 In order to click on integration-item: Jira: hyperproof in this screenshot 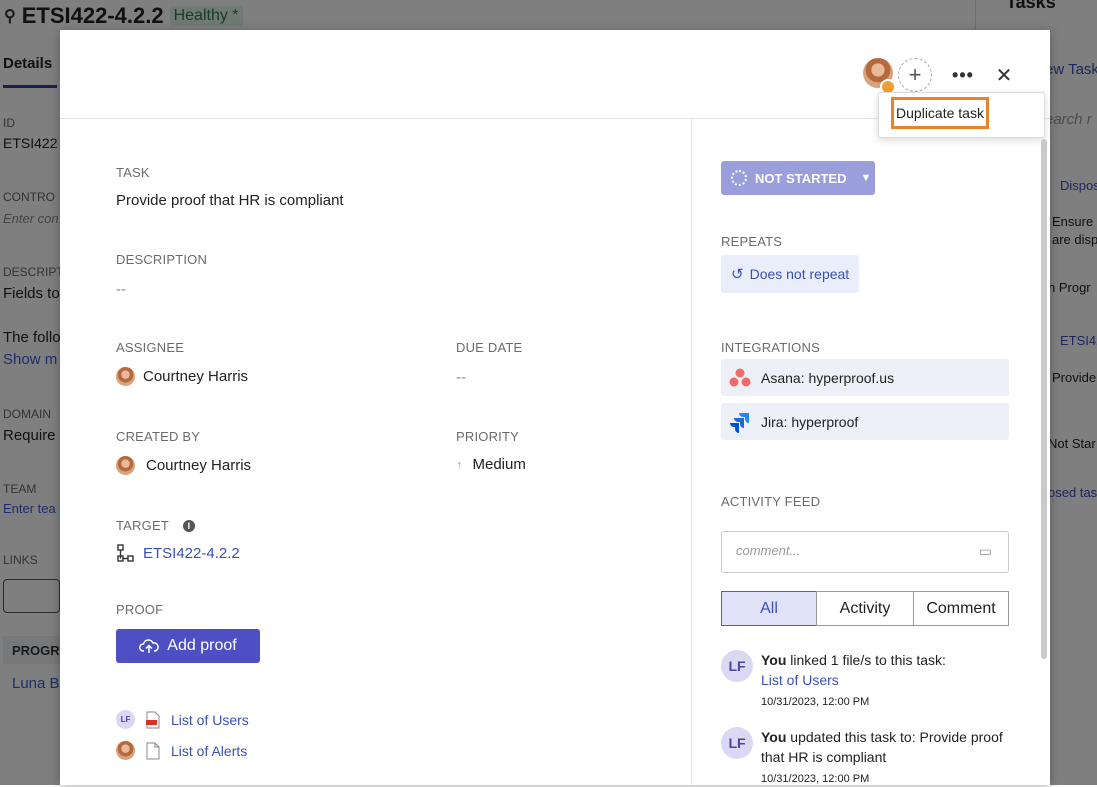, I will do `click(865, 421)`.